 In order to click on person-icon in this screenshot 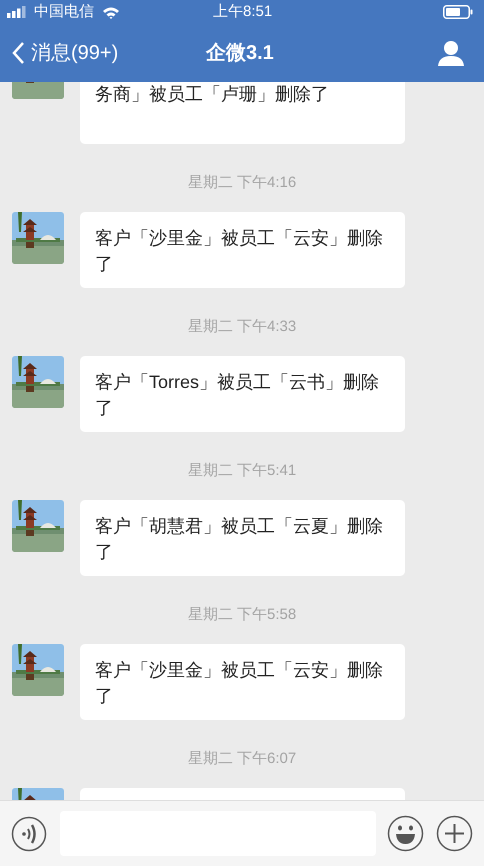, I will do `click(451, 53)`.